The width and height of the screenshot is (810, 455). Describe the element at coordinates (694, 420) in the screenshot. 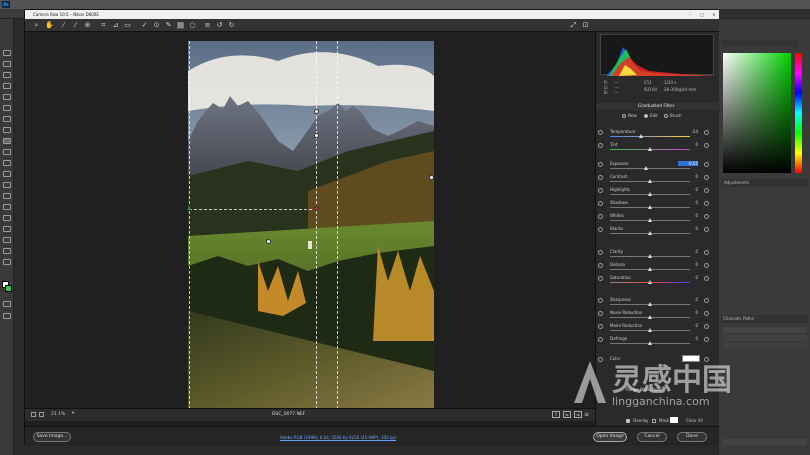

I see `clear-all-button: Clear All` at that location.